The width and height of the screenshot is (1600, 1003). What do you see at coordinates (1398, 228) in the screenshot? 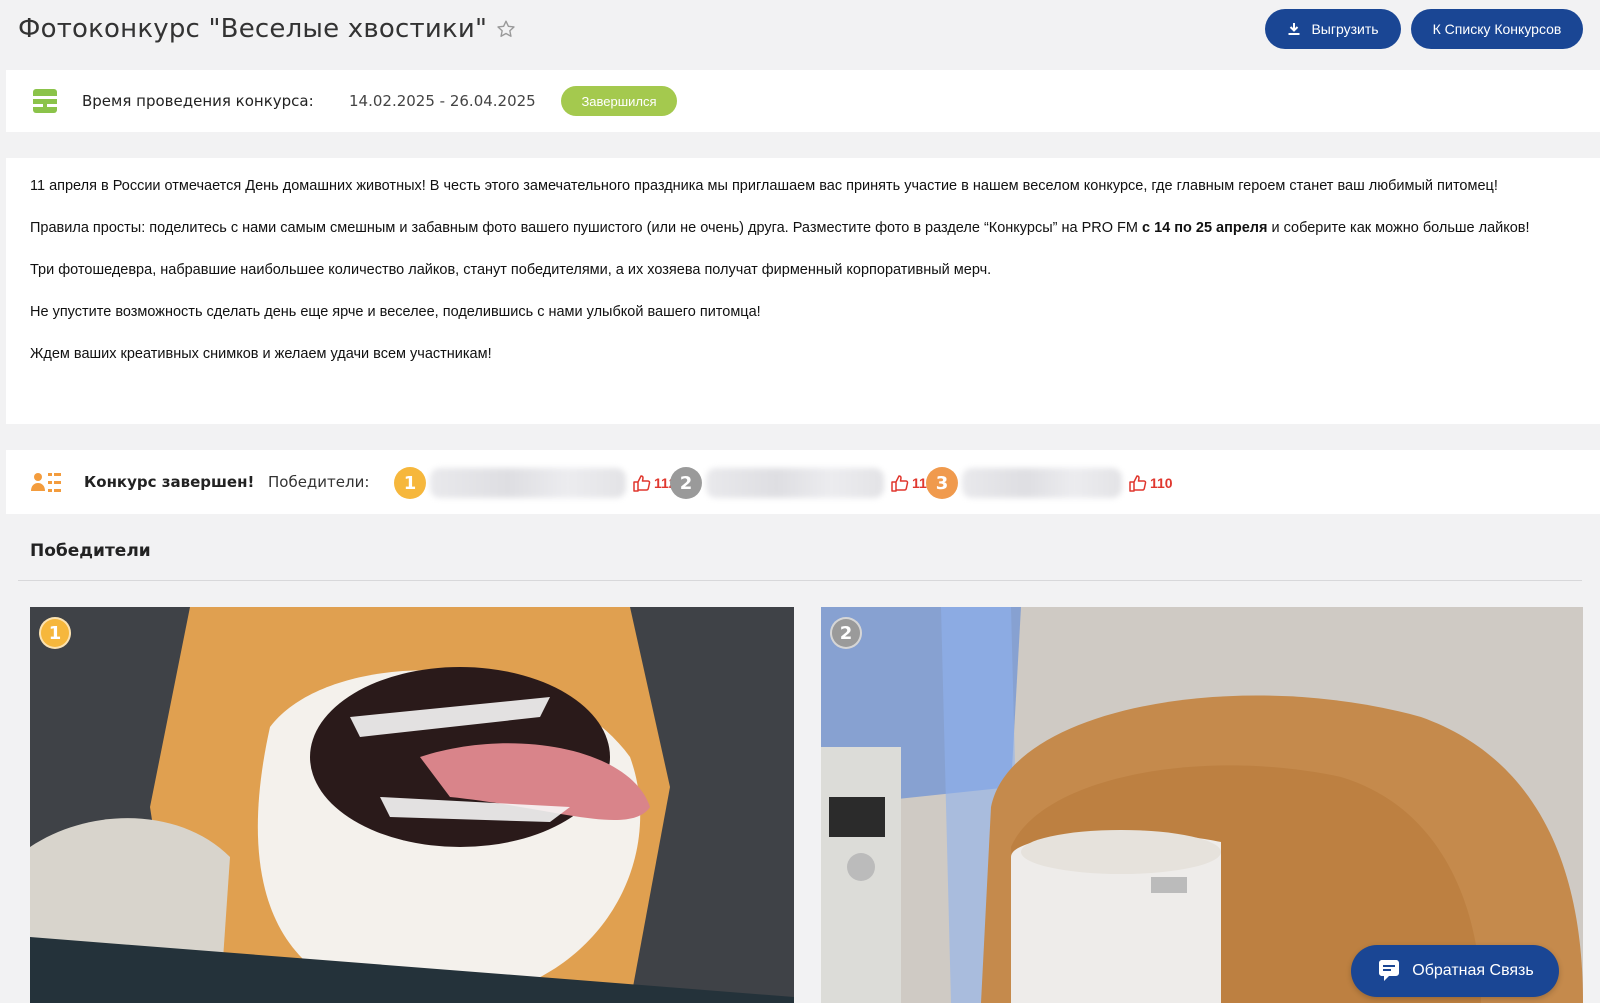
I see `description-text: и соберите как можно больше лайков!` at bounding box center [1398, 228].